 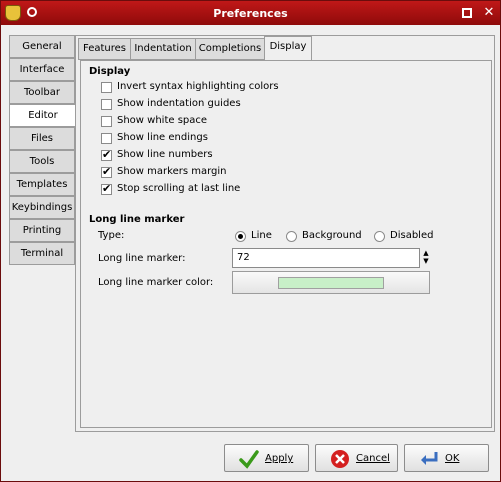 I want to click on indentation-guides-label: Show indentation guides, so click(x=179, y=103).